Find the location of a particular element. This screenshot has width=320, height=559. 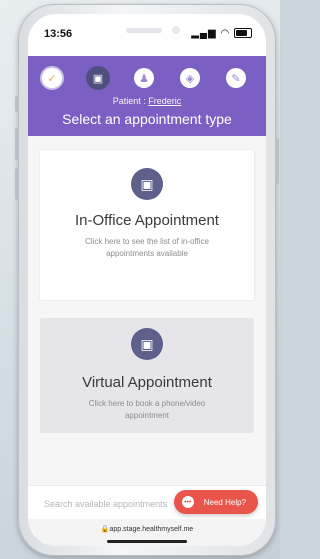

volume-down-button is located at coordinates (17, 184).